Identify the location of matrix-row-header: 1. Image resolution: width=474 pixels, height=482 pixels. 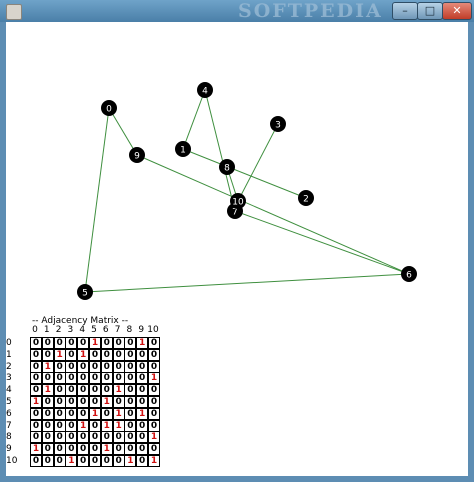
(9, 354).